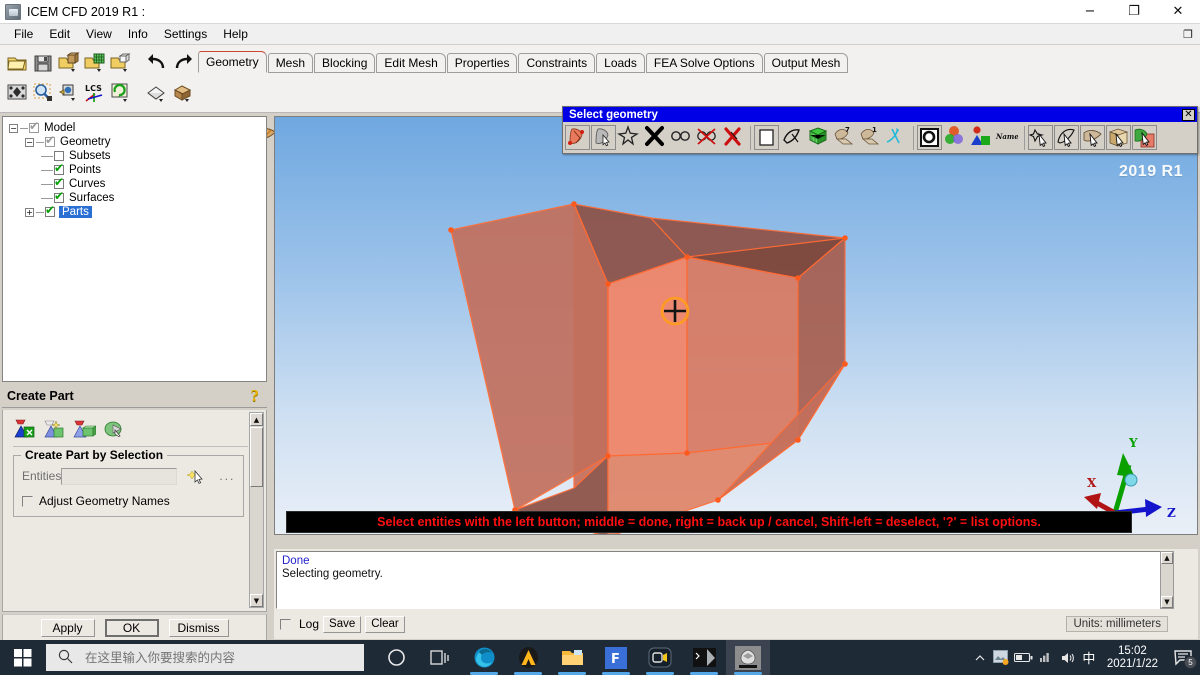  Describe the element at coordinates (94, 92) in the screenshot. I see `lcs-axes-icon: LCS` at that location.